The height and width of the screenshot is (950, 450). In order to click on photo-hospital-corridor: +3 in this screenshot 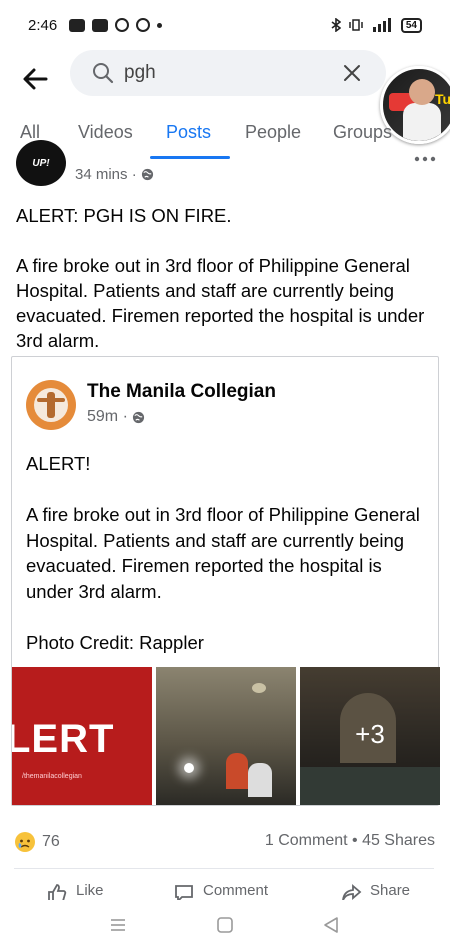, I will do `click(370, 736)`.